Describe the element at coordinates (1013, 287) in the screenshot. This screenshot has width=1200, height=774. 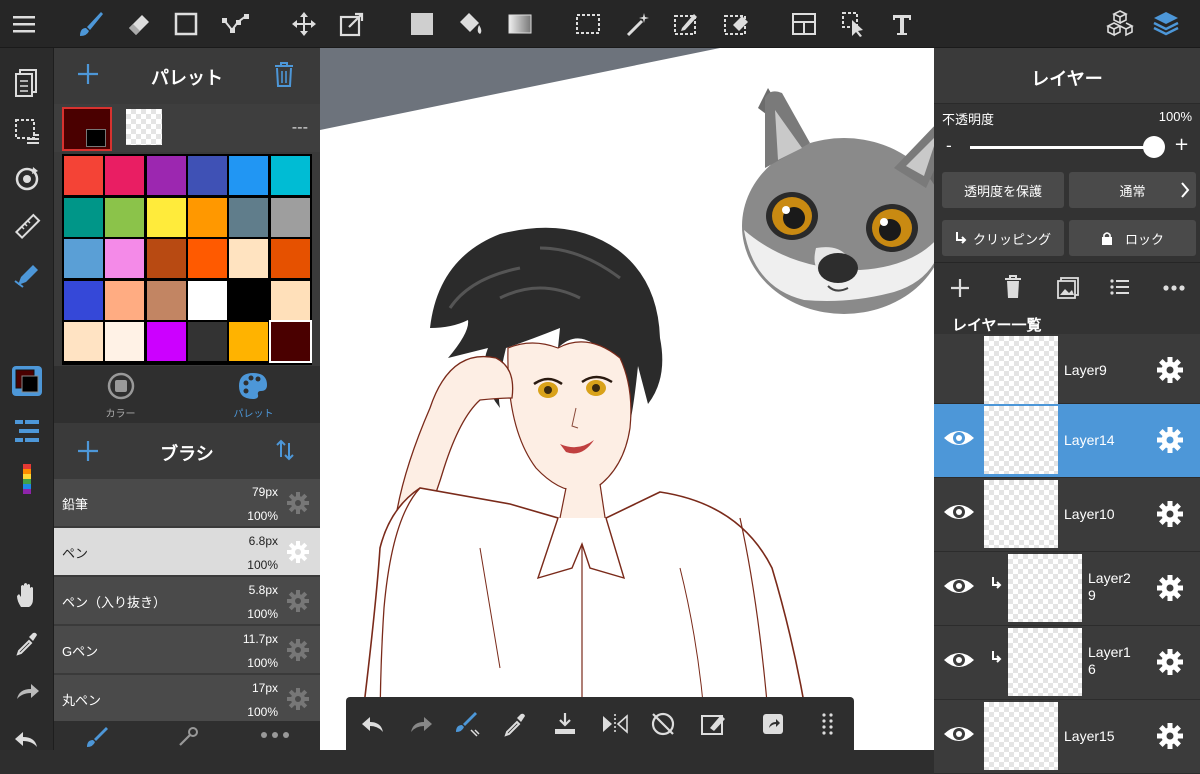
I see `delete-layer-icon` at that location.